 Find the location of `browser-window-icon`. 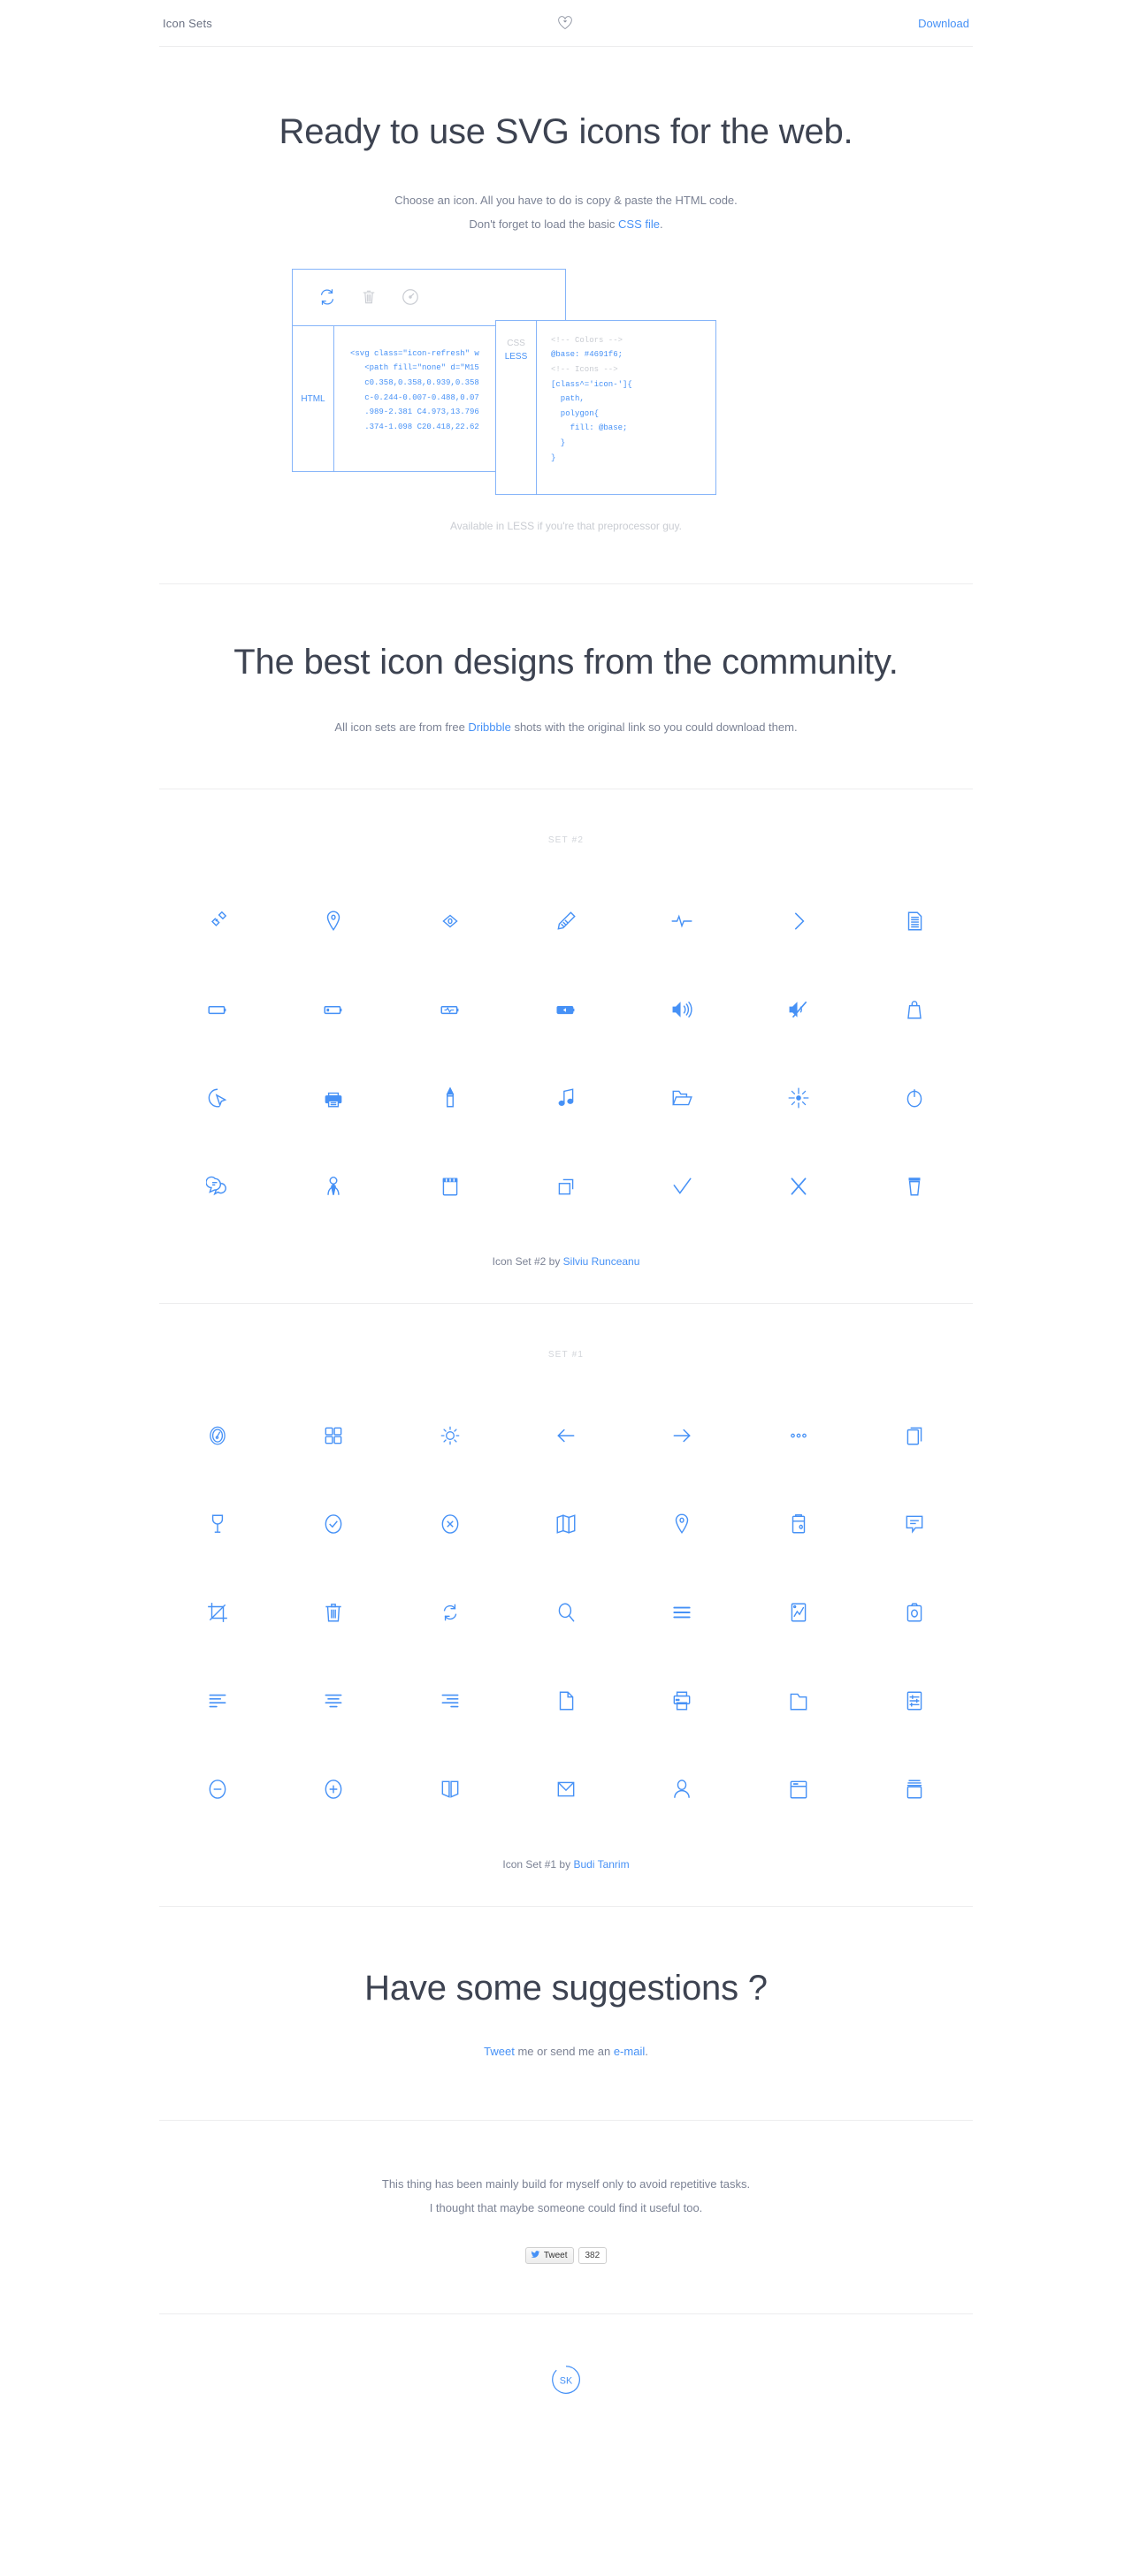

browser-window-icon is located at coordinates (798, 1789).